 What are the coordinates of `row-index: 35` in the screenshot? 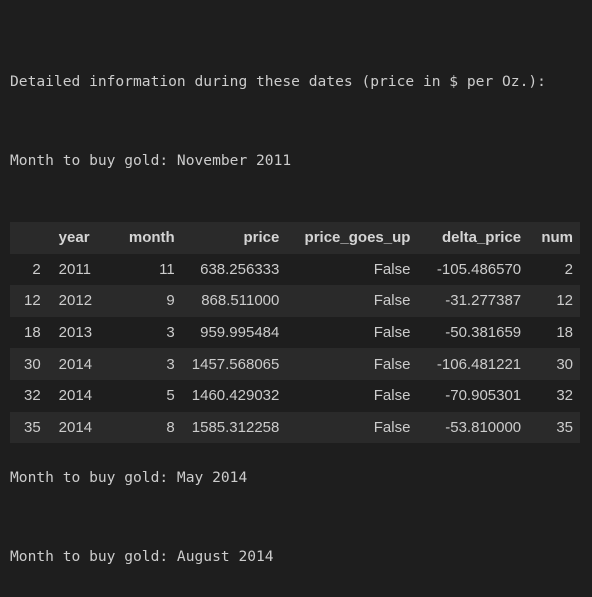 It's located at (32, 427).